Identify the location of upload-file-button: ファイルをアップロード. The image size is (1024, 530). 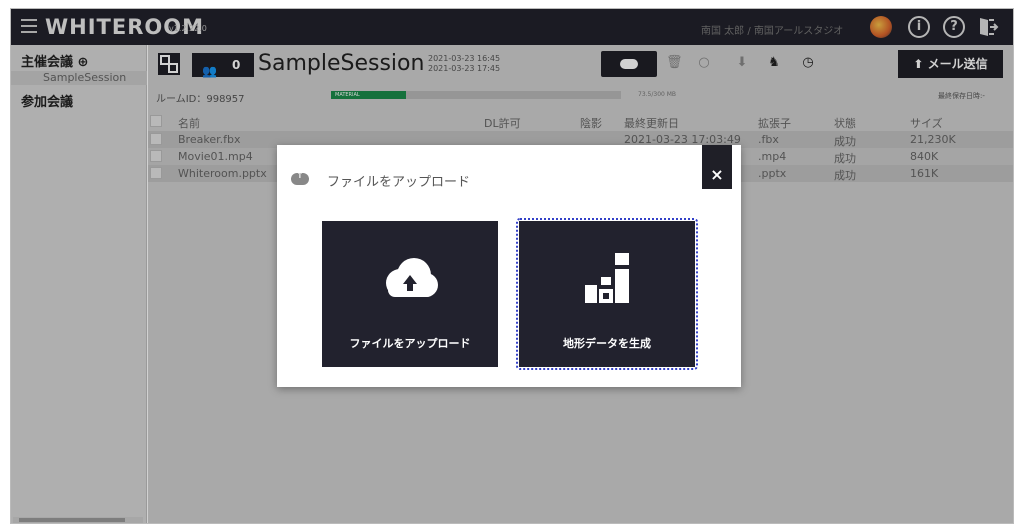
(410, 294).